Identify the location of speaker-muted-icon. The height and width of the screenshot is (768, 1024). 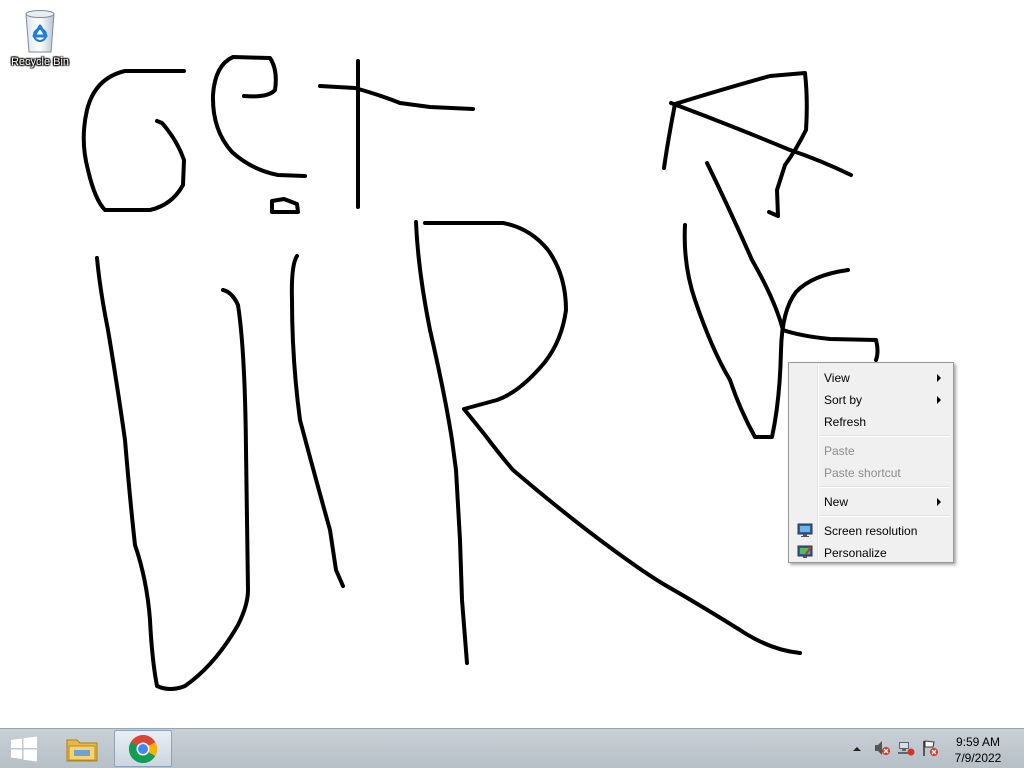
(882, 748).